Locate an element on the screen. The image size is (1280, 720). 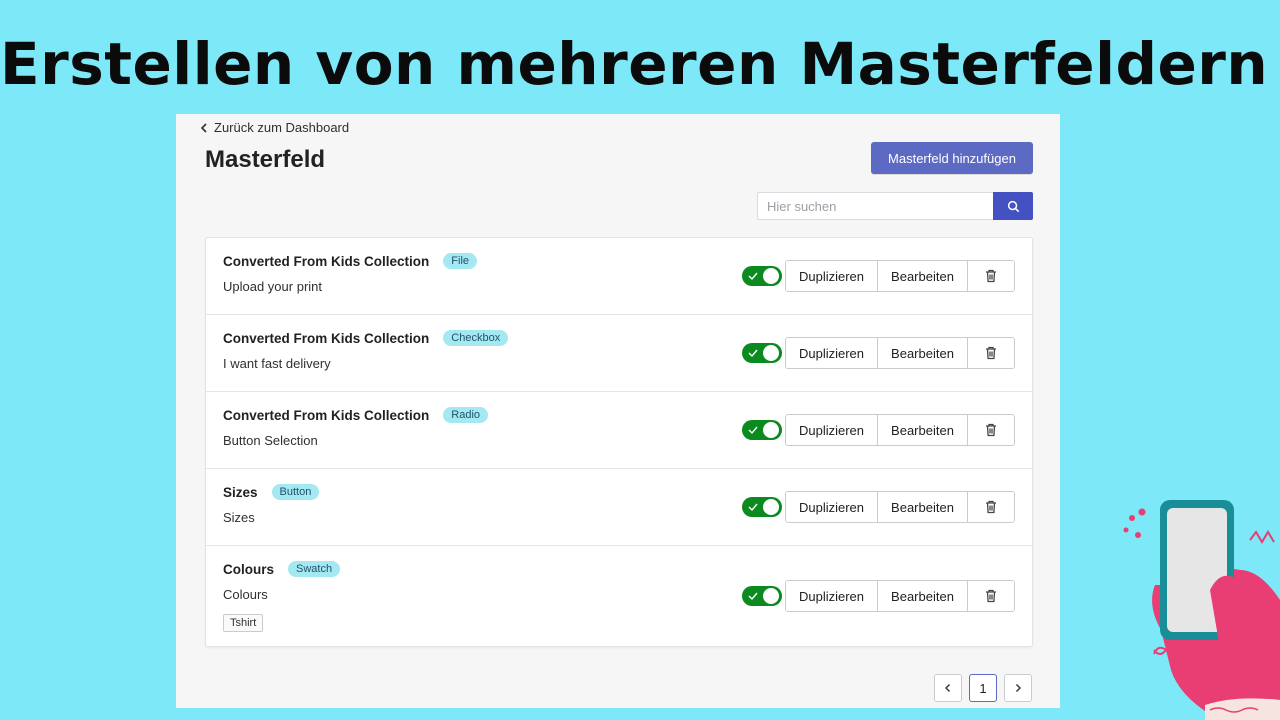
phone-hand-illustration is located at coordinates (1201, 610).